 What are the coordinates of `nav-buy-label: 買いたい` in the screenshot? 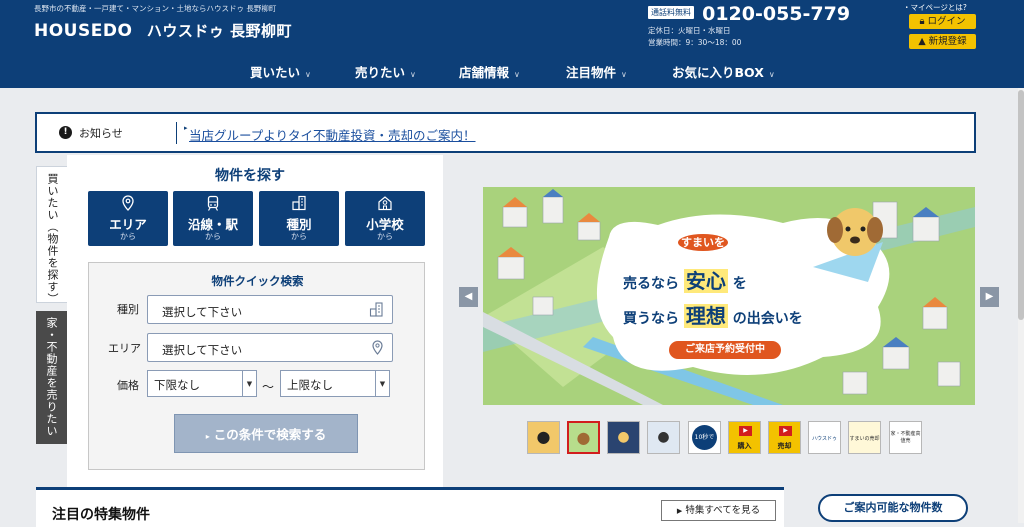 It's located at (275, 72).